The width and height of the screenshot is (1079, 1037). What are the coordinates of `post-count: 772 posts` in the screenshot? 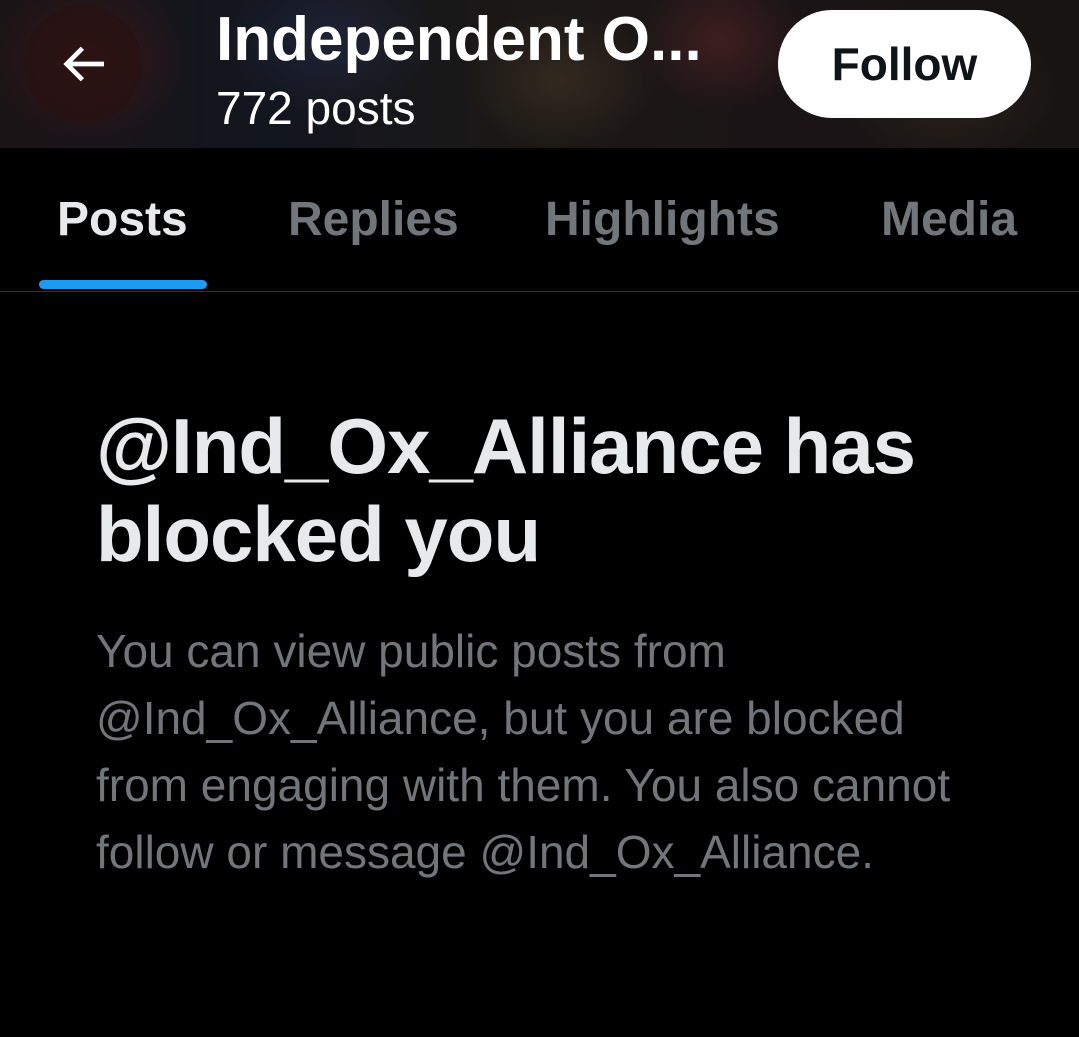 It's located at (316, 108).